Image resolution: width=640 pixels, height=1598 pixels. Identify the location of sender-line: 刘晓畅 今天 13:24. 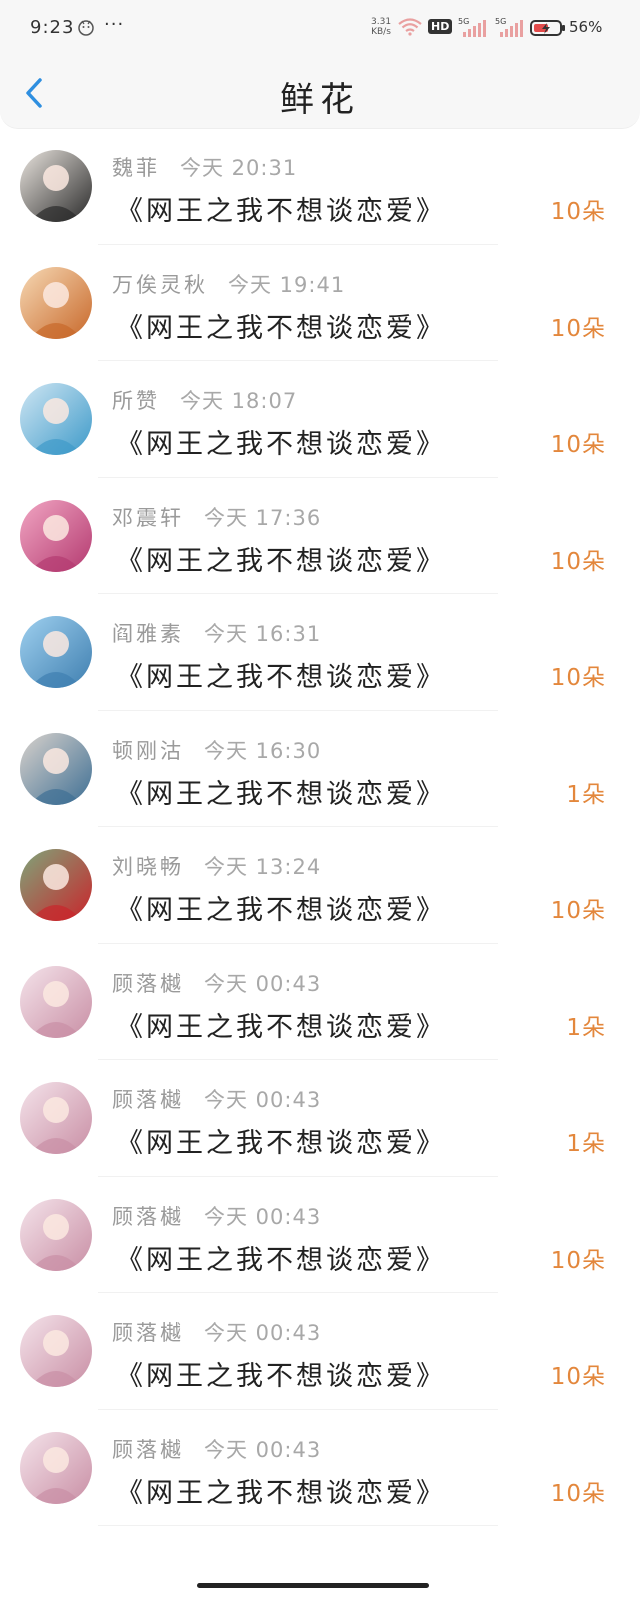
(216, 866).